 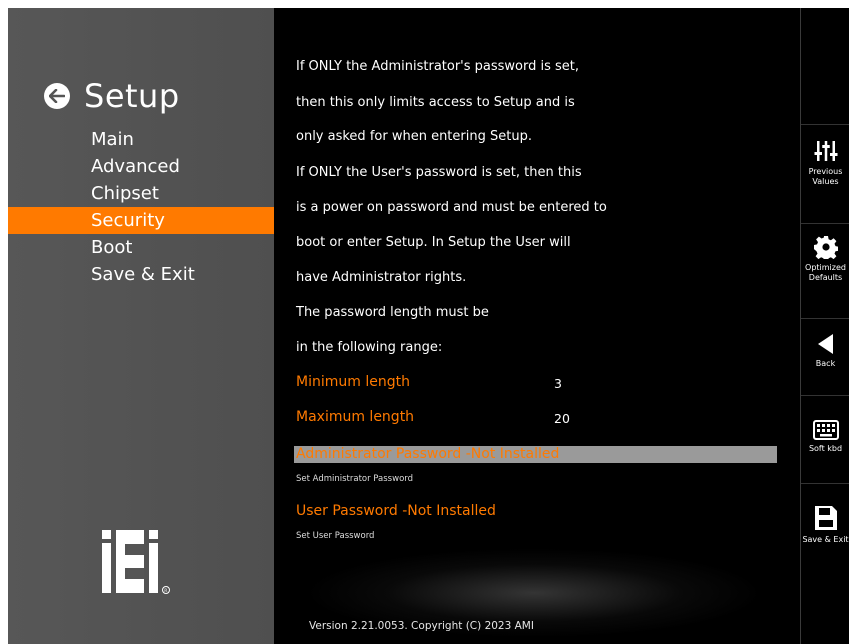 I want to click on admin-password-desc: Set Administrator Password, so click(x=355, y=479).